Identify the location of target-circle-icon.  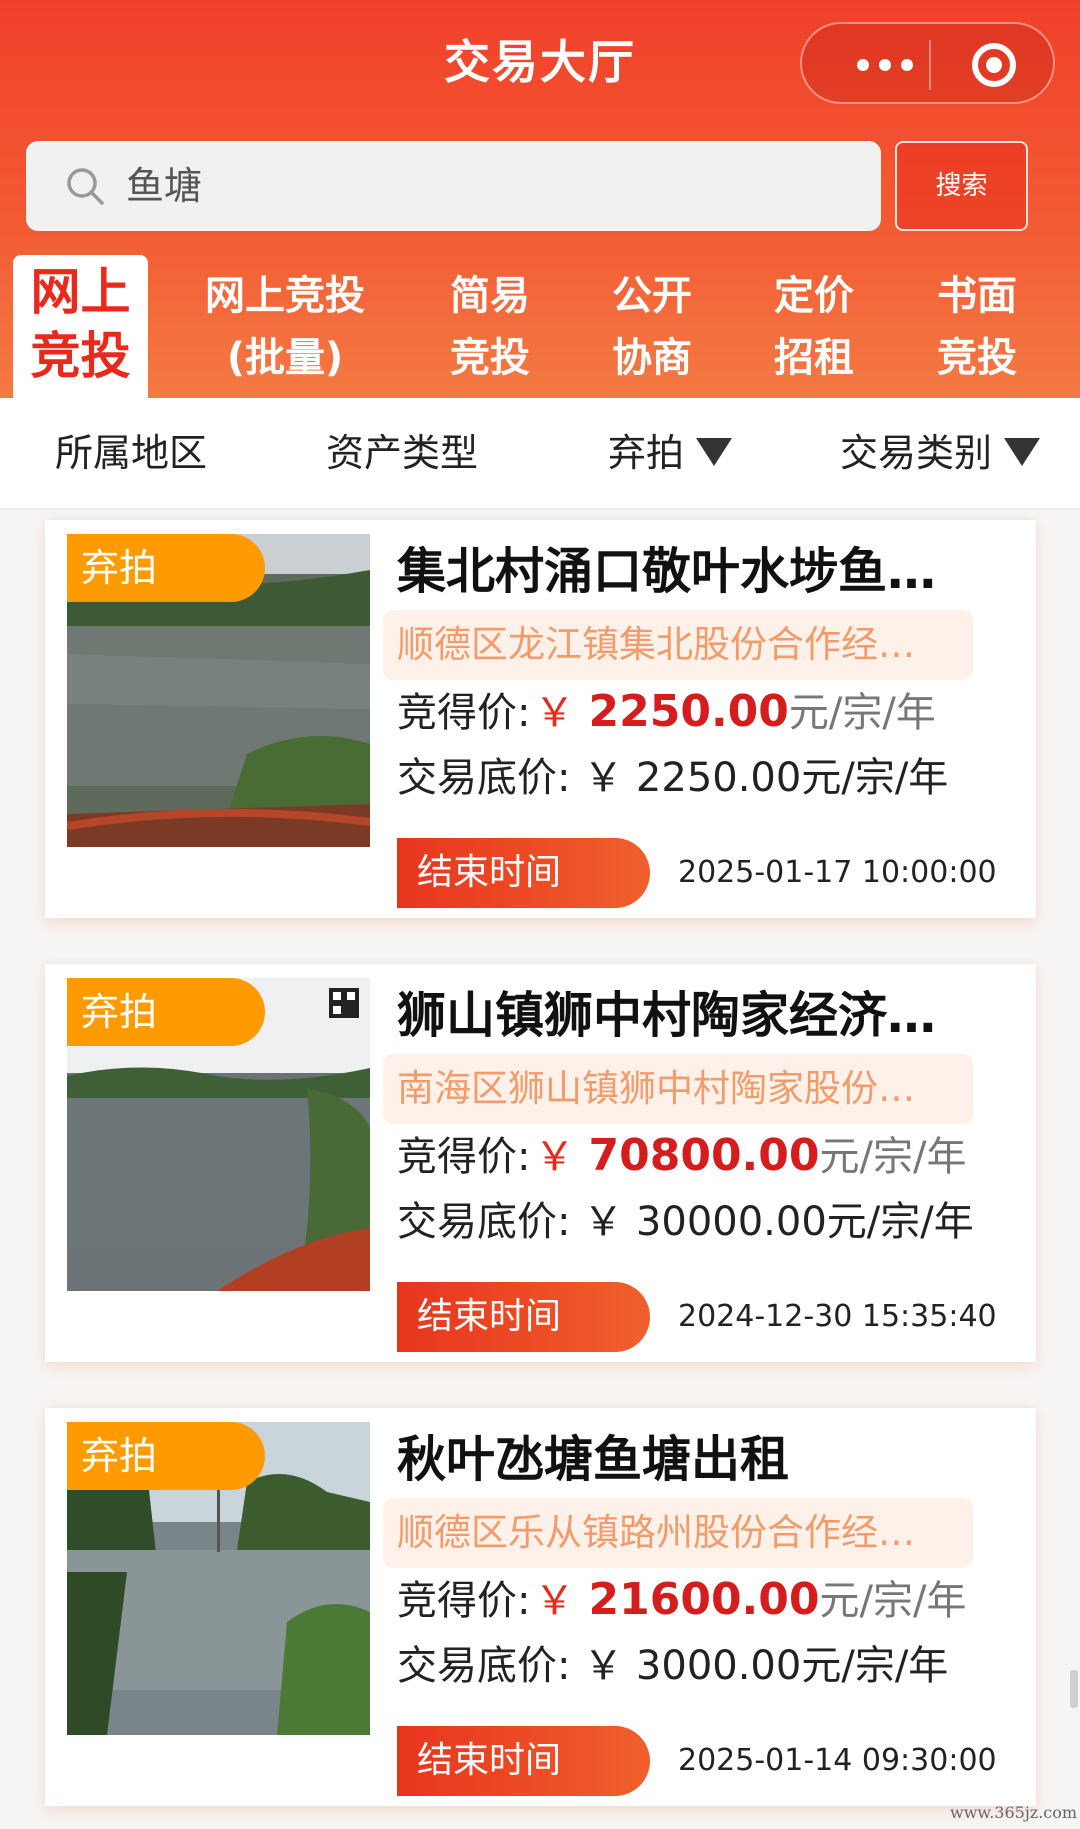
(994, 65).